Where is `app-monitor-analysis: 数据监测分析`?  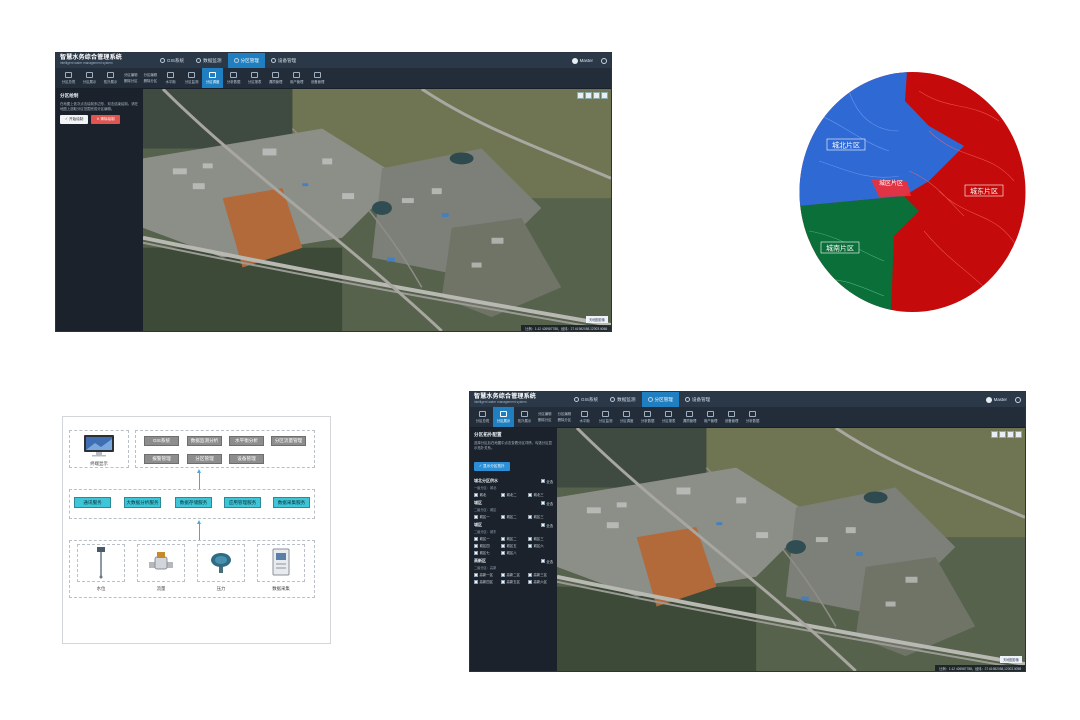 app-monitor-analysis: 数据监测分析 is located at coordinates (204, 441).